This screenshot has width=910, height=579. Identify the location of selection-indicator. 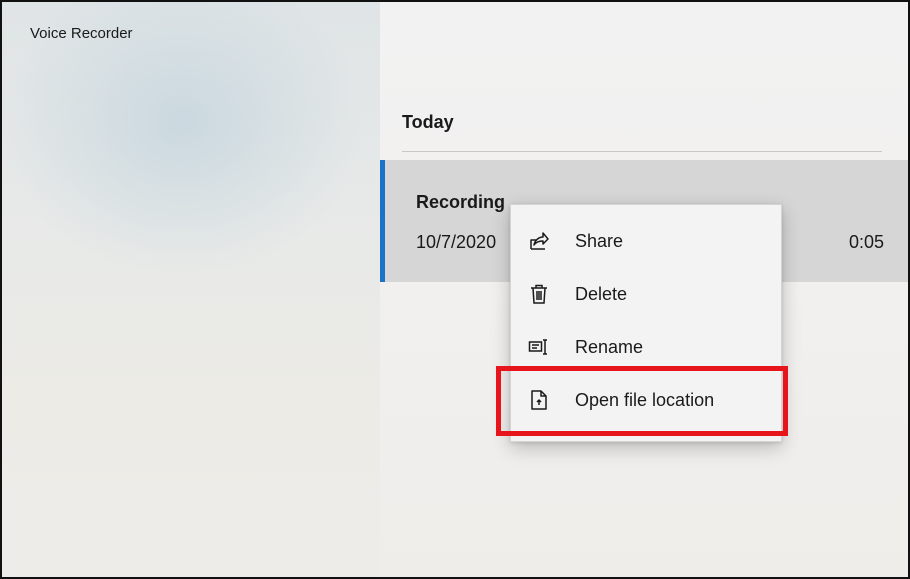
(382, 221).